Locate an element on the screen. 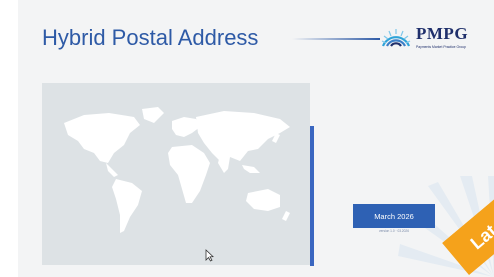  date-badge: March 2026 is located at coordinates (394, 216).